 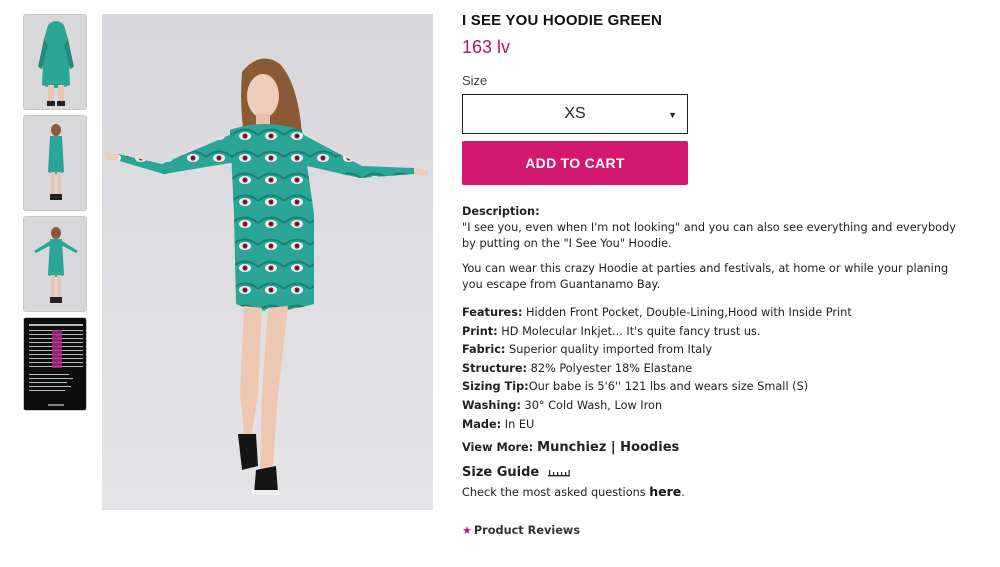 I want to click on chevron-down-icon: ▼, so click(x=672, y=115).